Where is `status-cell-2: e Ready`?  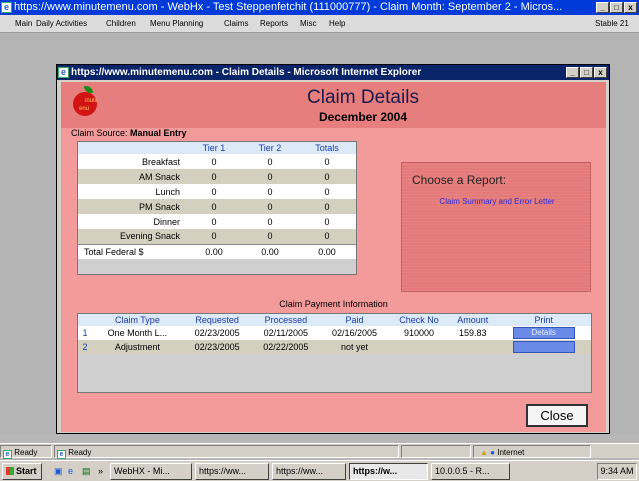 status-cell-2: e Ready is located at coordinates (226, 452).